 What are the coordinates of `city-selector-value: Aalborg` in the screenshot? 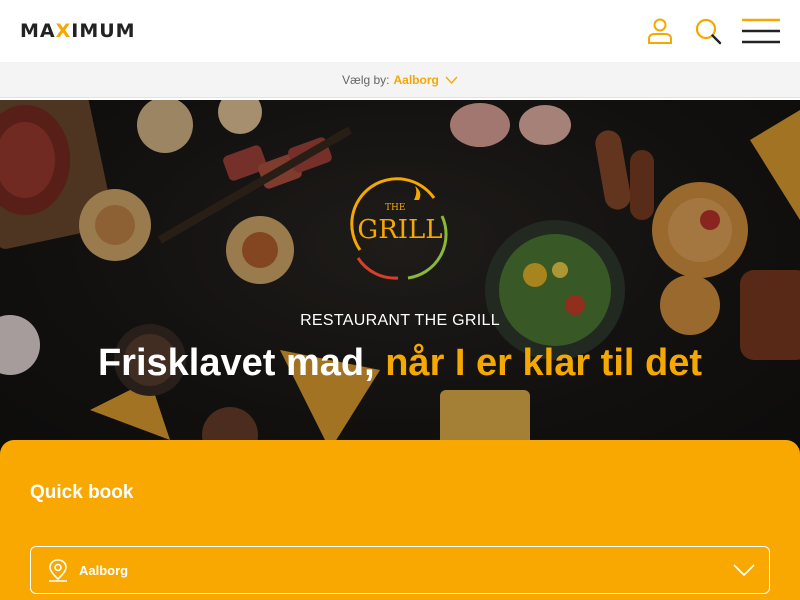 It's located at (416, 80).